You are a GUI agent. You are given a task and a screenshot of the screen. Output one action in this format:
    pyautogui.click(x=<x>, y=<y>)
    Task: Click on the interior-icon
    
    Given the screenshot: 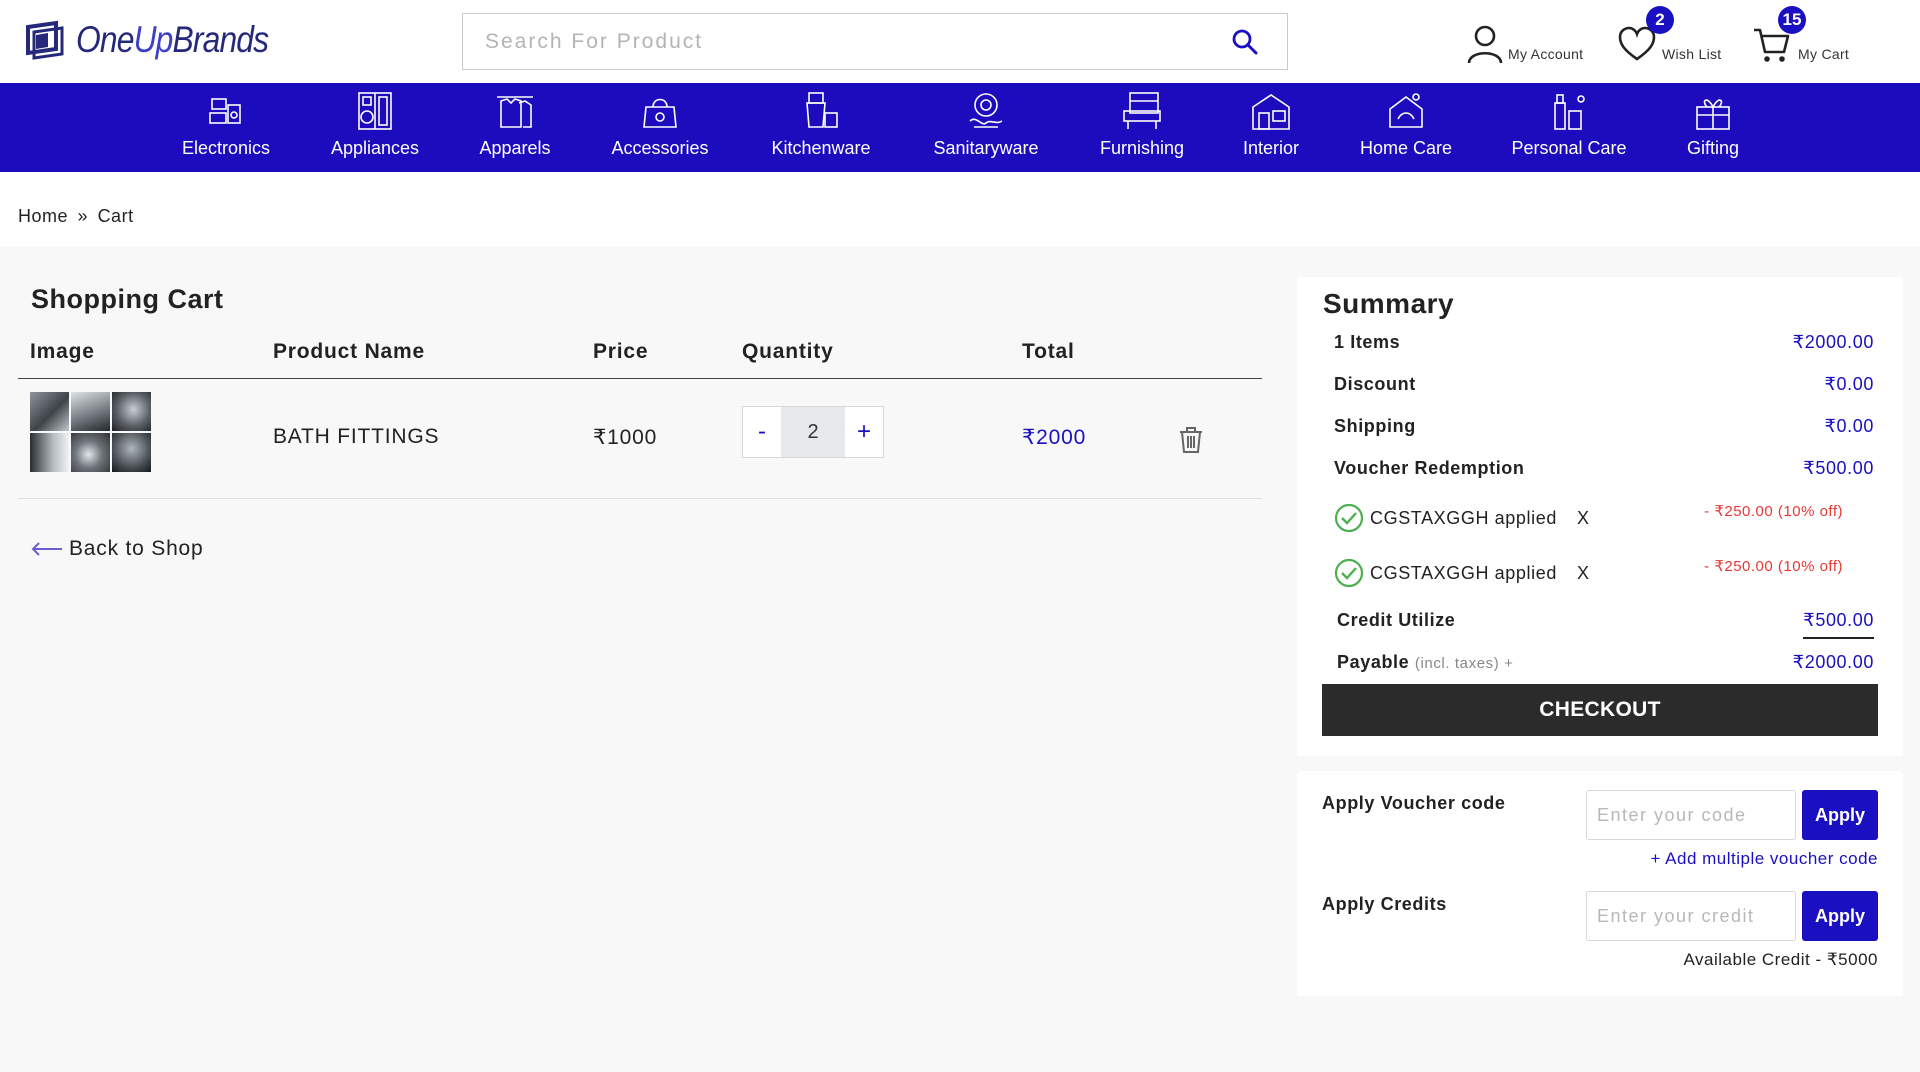 What is the action you would take?
    pyautogui.click(x=1271, y=112)
    